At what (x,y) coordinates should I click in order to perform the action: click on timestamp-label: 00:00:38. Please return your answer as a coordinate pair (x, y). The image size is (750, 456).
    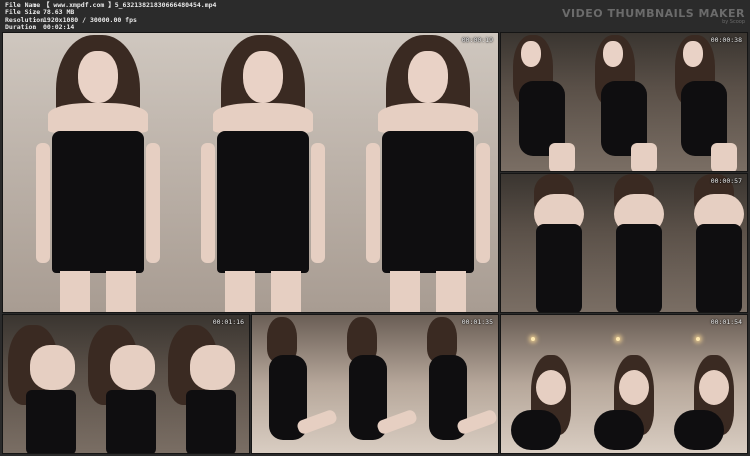
    Looking at the image, I should click on (726, 40).